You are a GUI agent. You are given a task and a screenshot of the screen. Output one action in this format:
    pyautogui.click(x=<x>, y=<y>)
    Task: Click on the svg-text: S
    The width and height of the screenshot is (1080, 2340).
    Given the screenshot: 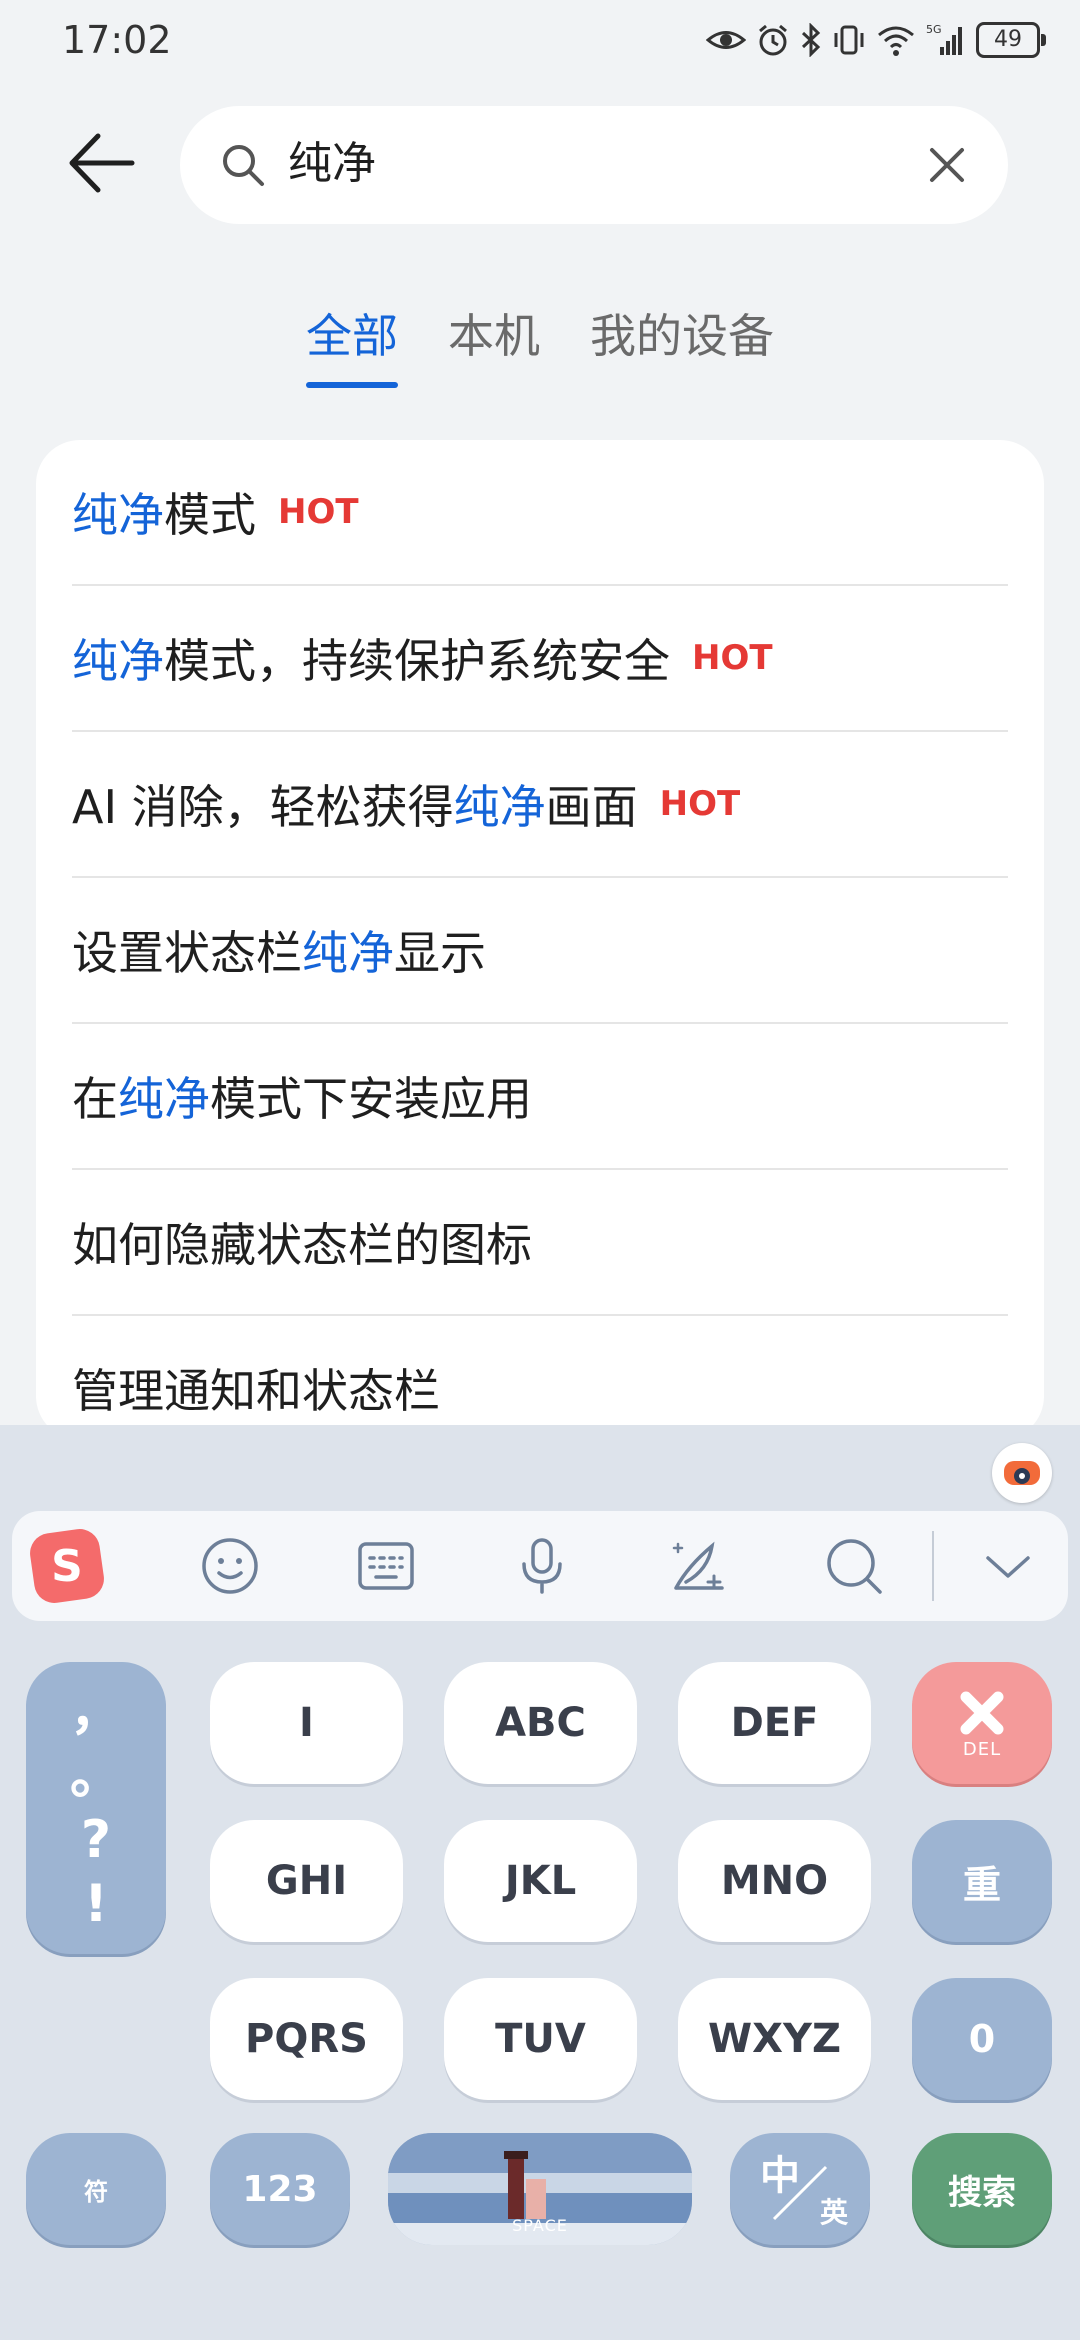 What is the action you would take?
    pyautogui.click(x=67, y=1566)
    